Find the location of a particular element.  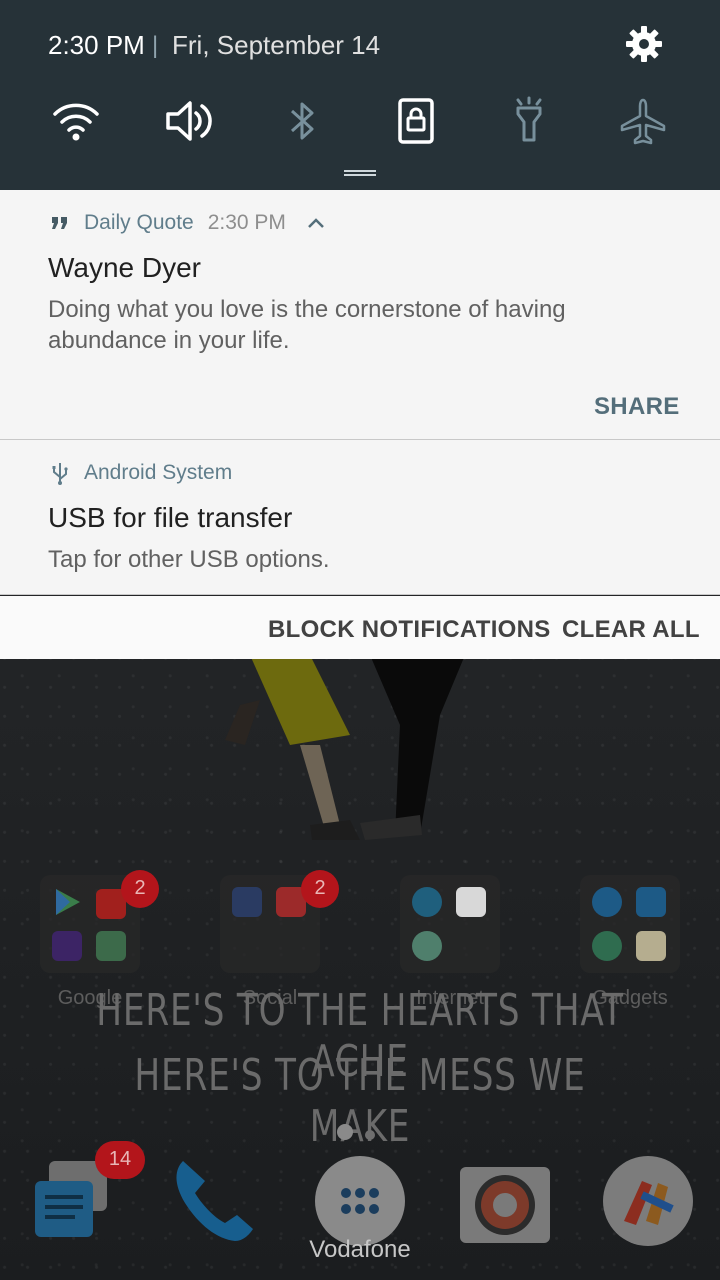

notification-time: 2:30 PM is located at coordinates (246, 222).